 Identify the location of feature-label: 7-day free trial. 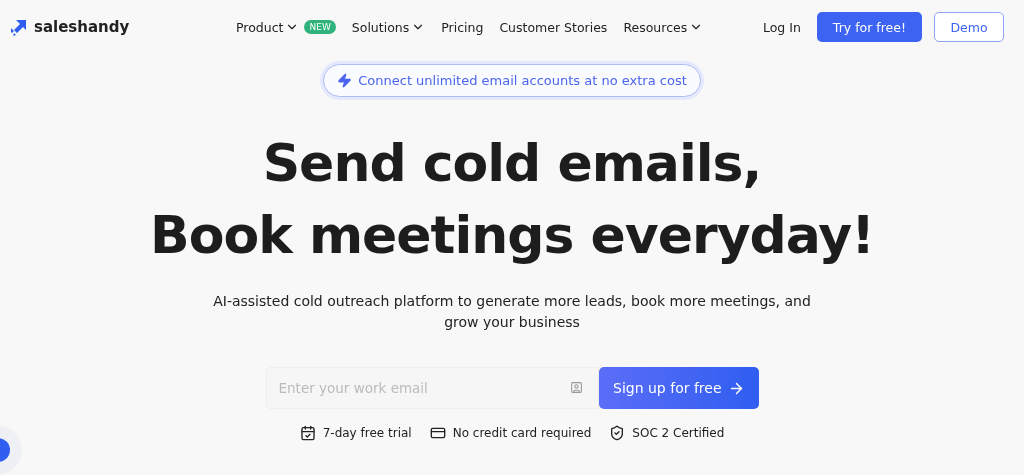
(367, 433).